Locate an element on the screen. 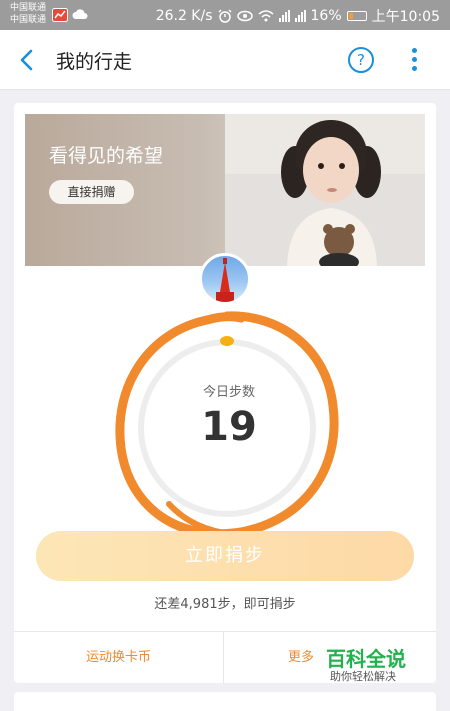 Image resolution: width=450 pixels, height=711 pixels. more-menu-icon is located at coordinates (414, 60).